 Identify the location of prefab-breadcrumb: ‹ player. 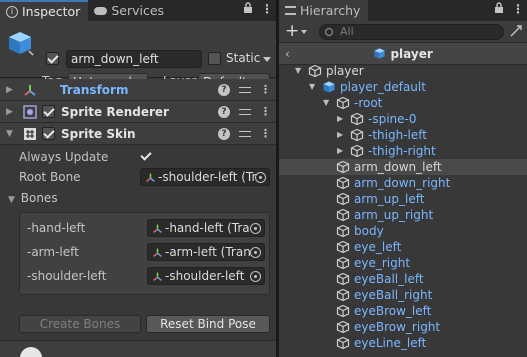
(403, 54).